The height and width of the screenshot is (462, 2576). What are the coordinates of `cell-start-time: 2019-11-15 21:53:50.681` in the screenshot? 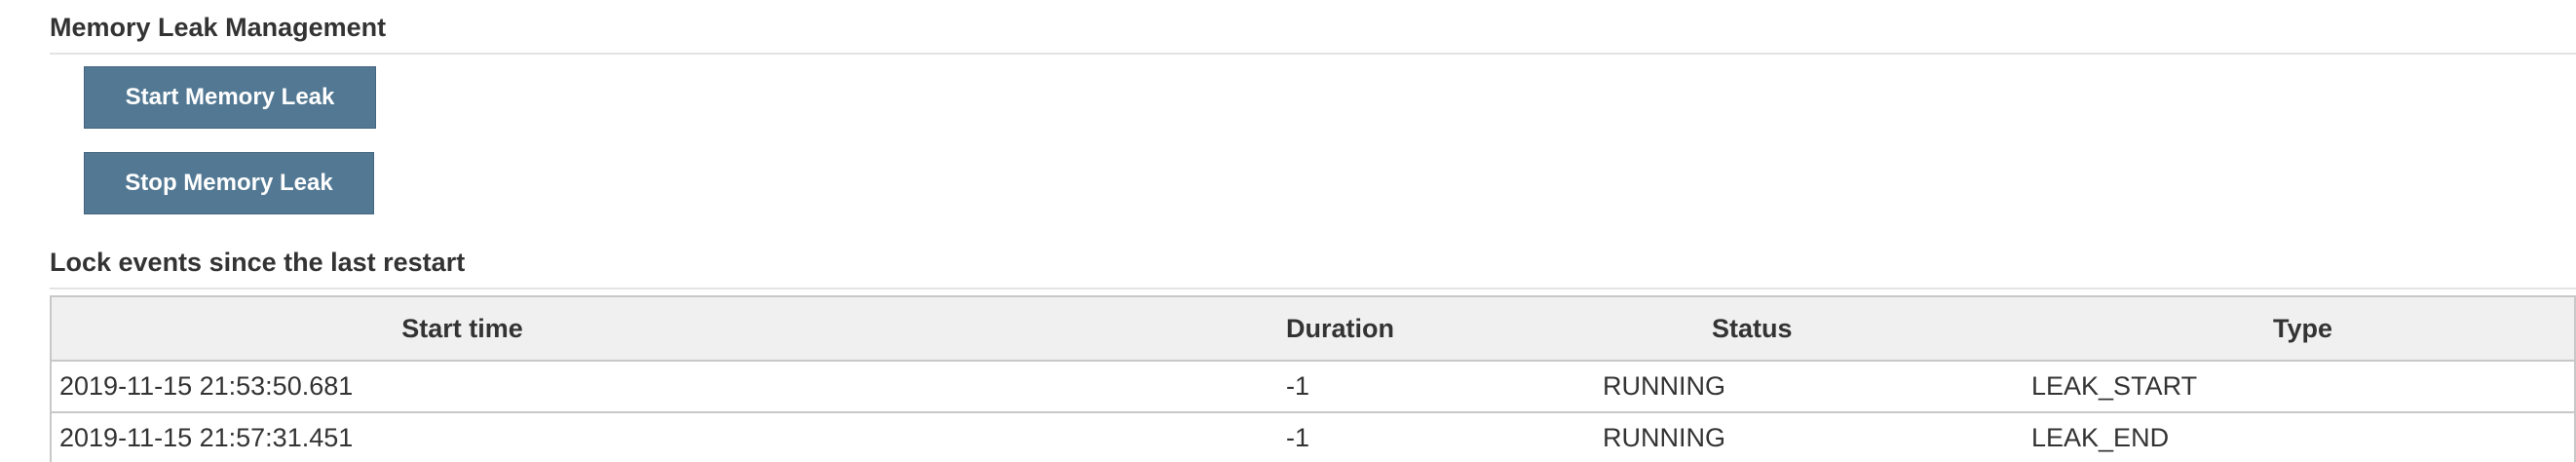 It's located at (668, 387).